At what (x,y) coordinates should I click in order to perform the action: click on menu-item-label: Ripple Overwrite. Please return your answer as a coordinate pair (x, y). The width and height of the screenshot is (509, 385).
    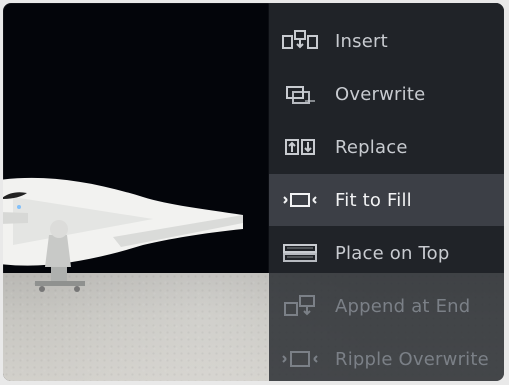
    Looking at the image, I should click on (412, 359).